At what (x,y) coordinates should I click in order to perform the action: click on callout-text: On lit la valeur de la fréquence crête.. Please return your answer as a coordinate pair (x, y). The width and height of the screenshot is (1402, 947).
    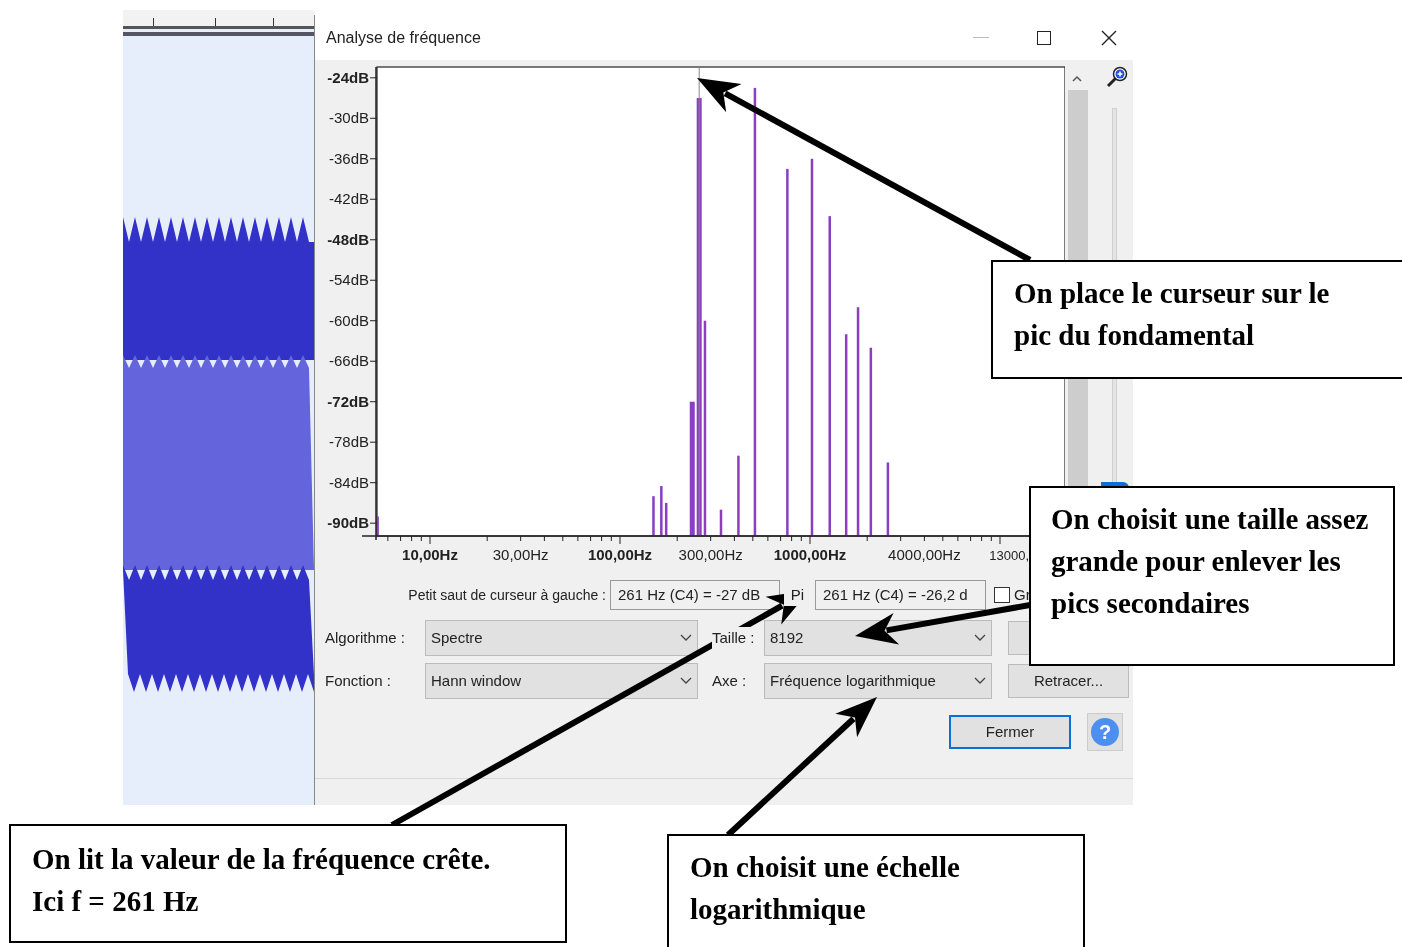
    Looking at the image, I should click on (262, 859).